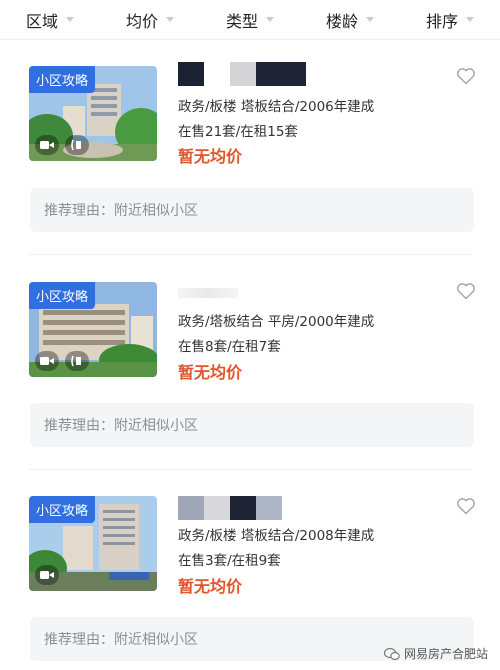 The height and width of the screenshot is (670, 500). What do you see at coordinates (141, 21) in the screenshot?
I see `filter-label: 均价` at bounding box center [141, 21].